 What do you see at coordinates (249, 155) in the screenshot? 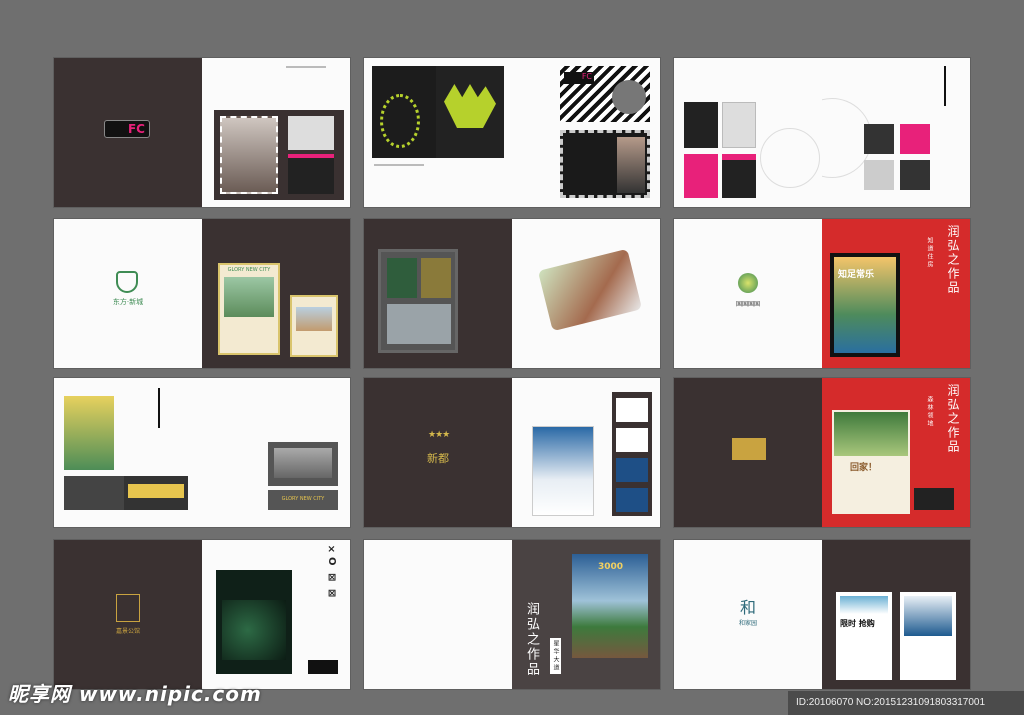
I see `model-photo` at bounding box center [249, 155].